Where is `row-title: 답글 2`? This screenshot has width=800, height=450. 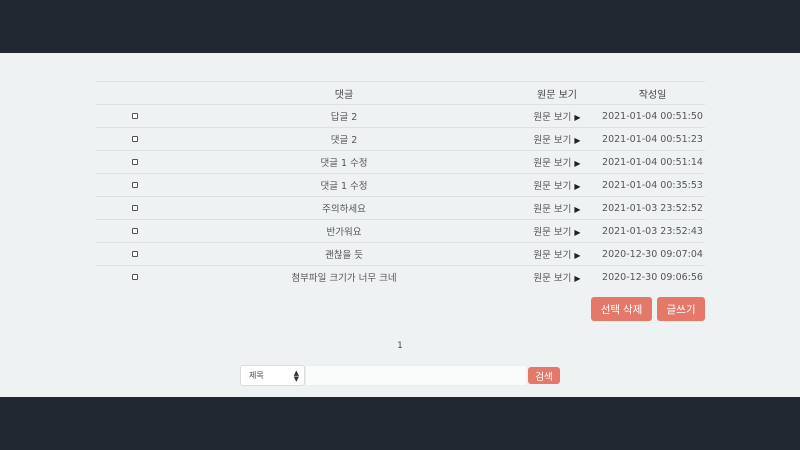 row-title: 답글 2 is located at coordinates (344, 116).